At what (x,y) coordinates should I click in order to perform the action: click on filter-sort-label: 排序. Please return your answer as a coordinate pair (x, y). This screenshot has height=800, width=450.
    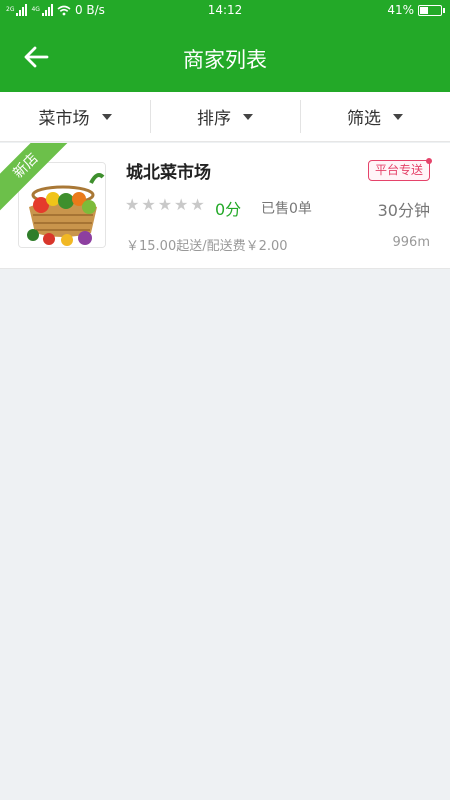
    Looking at the image, I should click on (214, 119).